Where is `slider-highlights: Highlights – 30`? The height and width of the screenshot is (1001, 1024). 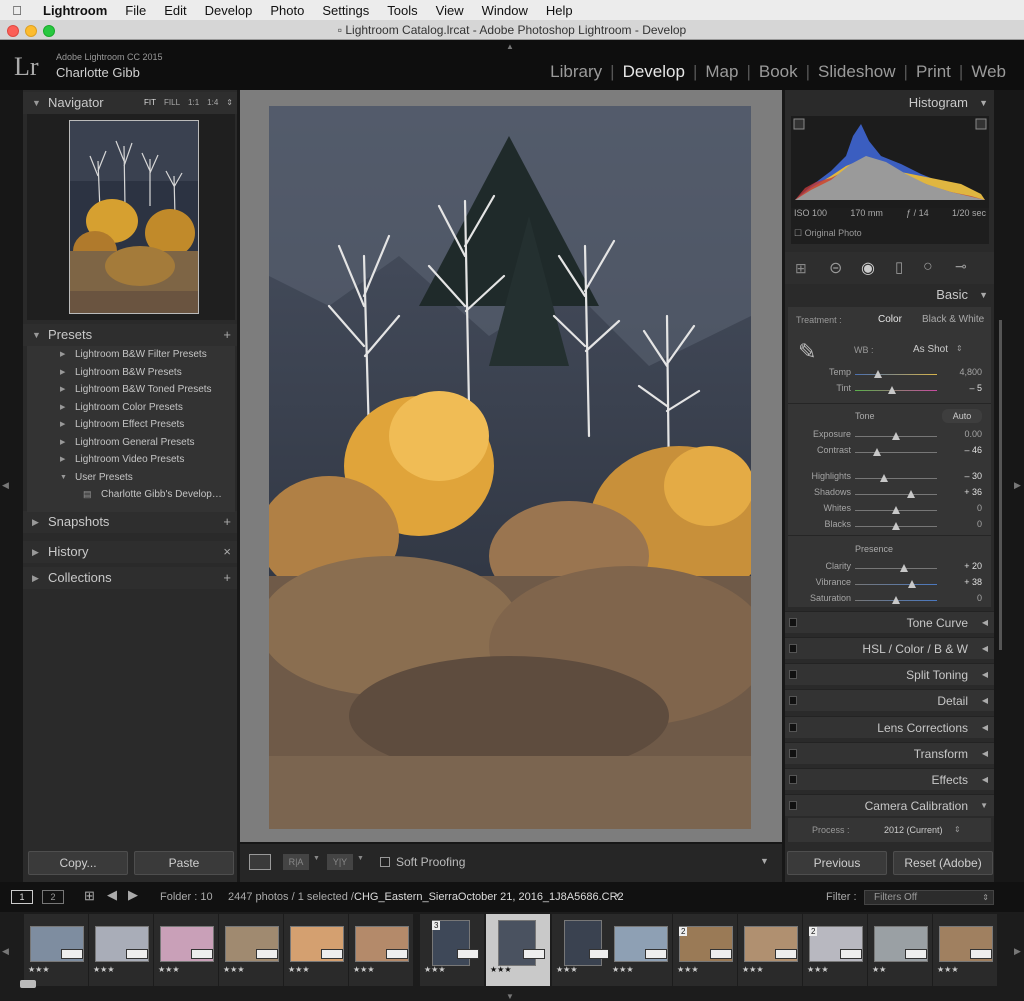
slider-highlights: Highlights – 30 is located at coordinates (889, 478).